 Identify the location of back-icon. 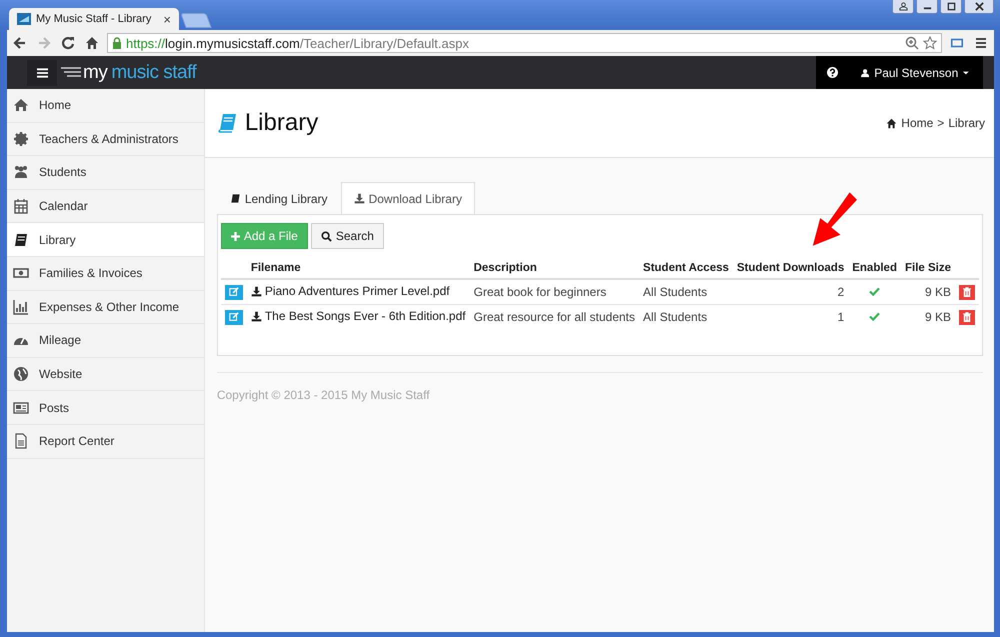
(20, 43).